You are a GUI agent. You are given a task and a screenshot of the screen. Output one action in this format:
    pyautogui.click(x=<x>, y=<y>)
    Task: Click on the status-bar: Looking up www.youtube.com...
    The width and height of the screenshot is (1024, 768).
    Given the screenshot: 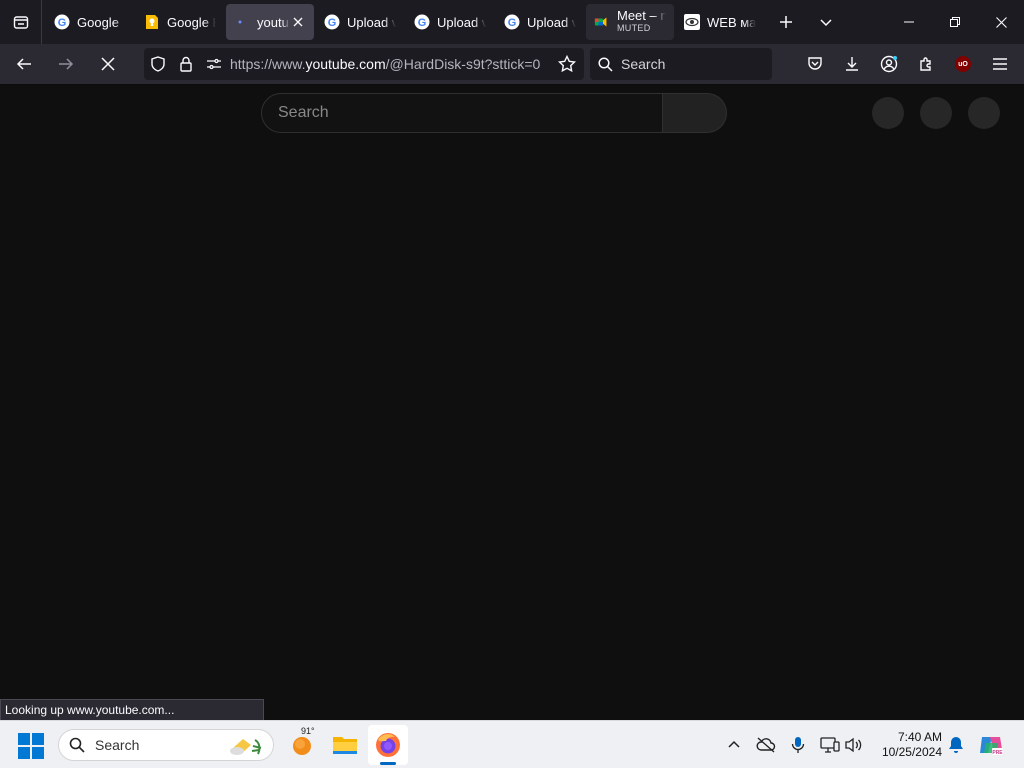 What is the action you would take?
    pyautogui.click(x=132, y=709)
    